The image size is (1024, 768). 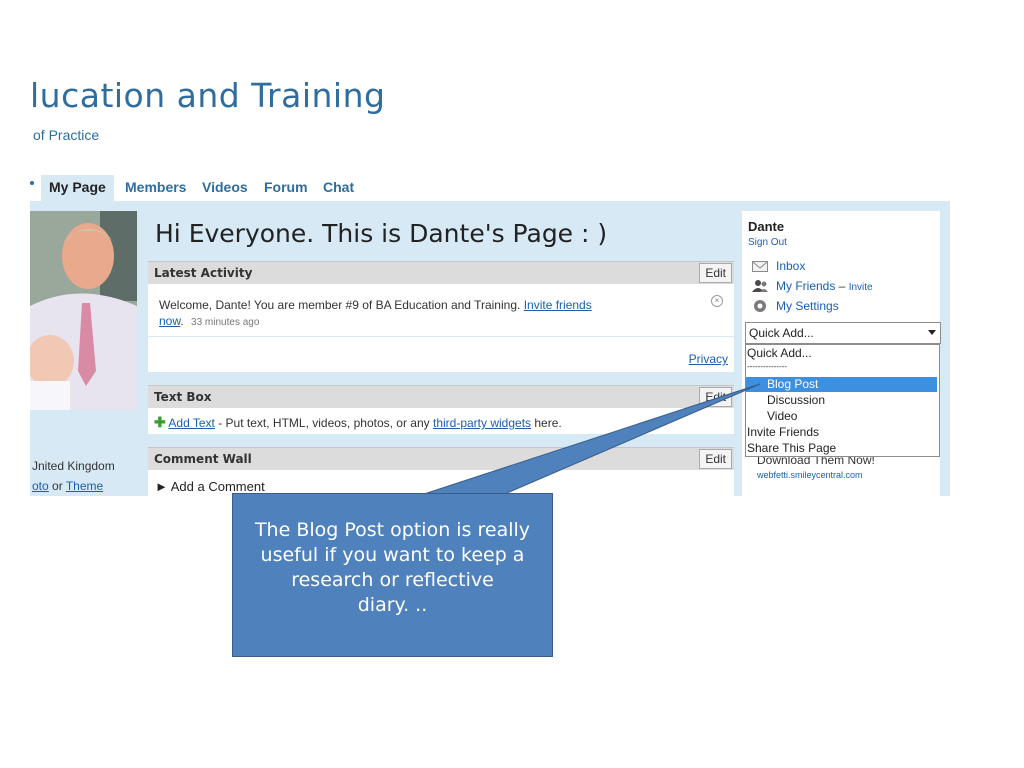 What do you see at coordinates (392, 605) in the screenshot?
I see `callout-line-4: diary. ..` at bounding box center [392, 605].